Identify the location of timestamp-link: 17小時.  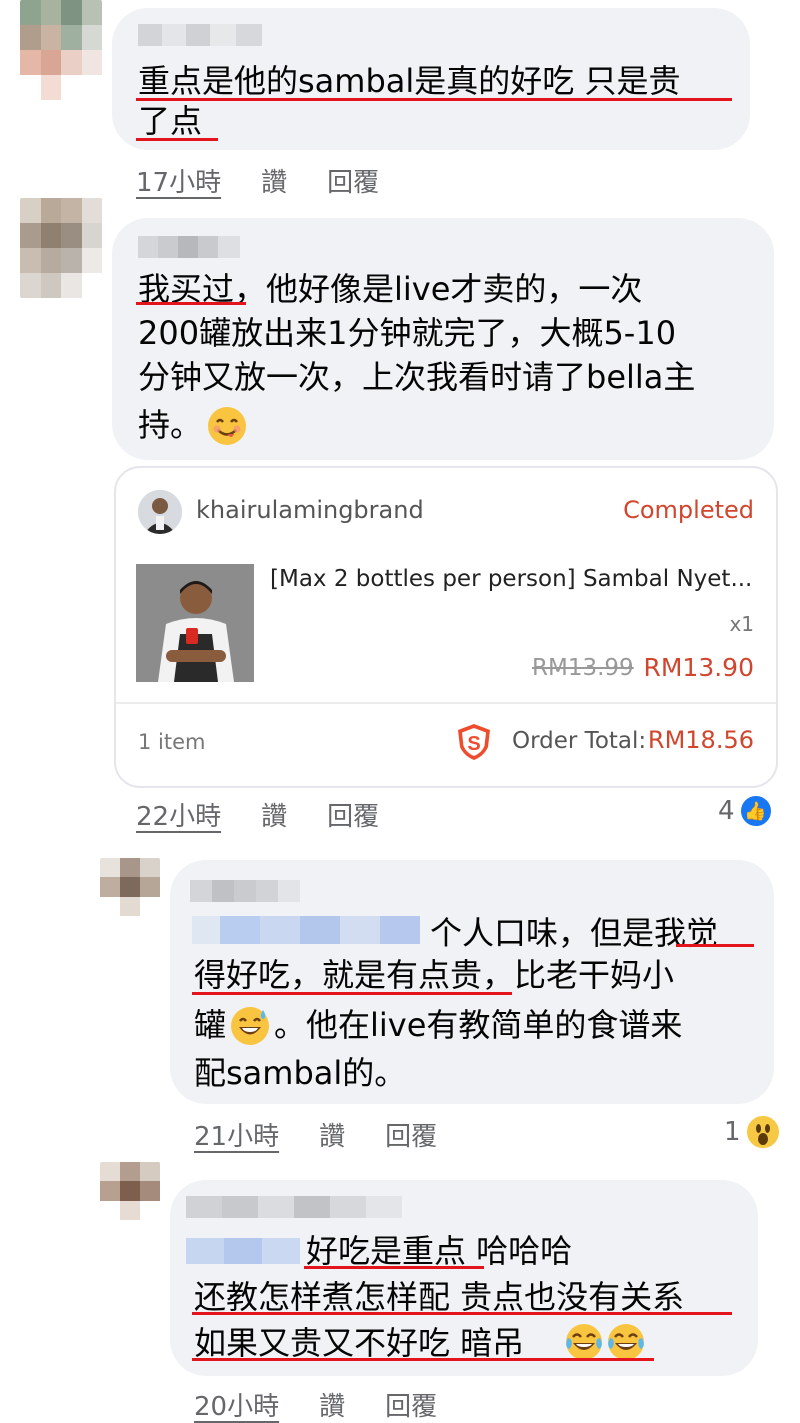
(178, 180).